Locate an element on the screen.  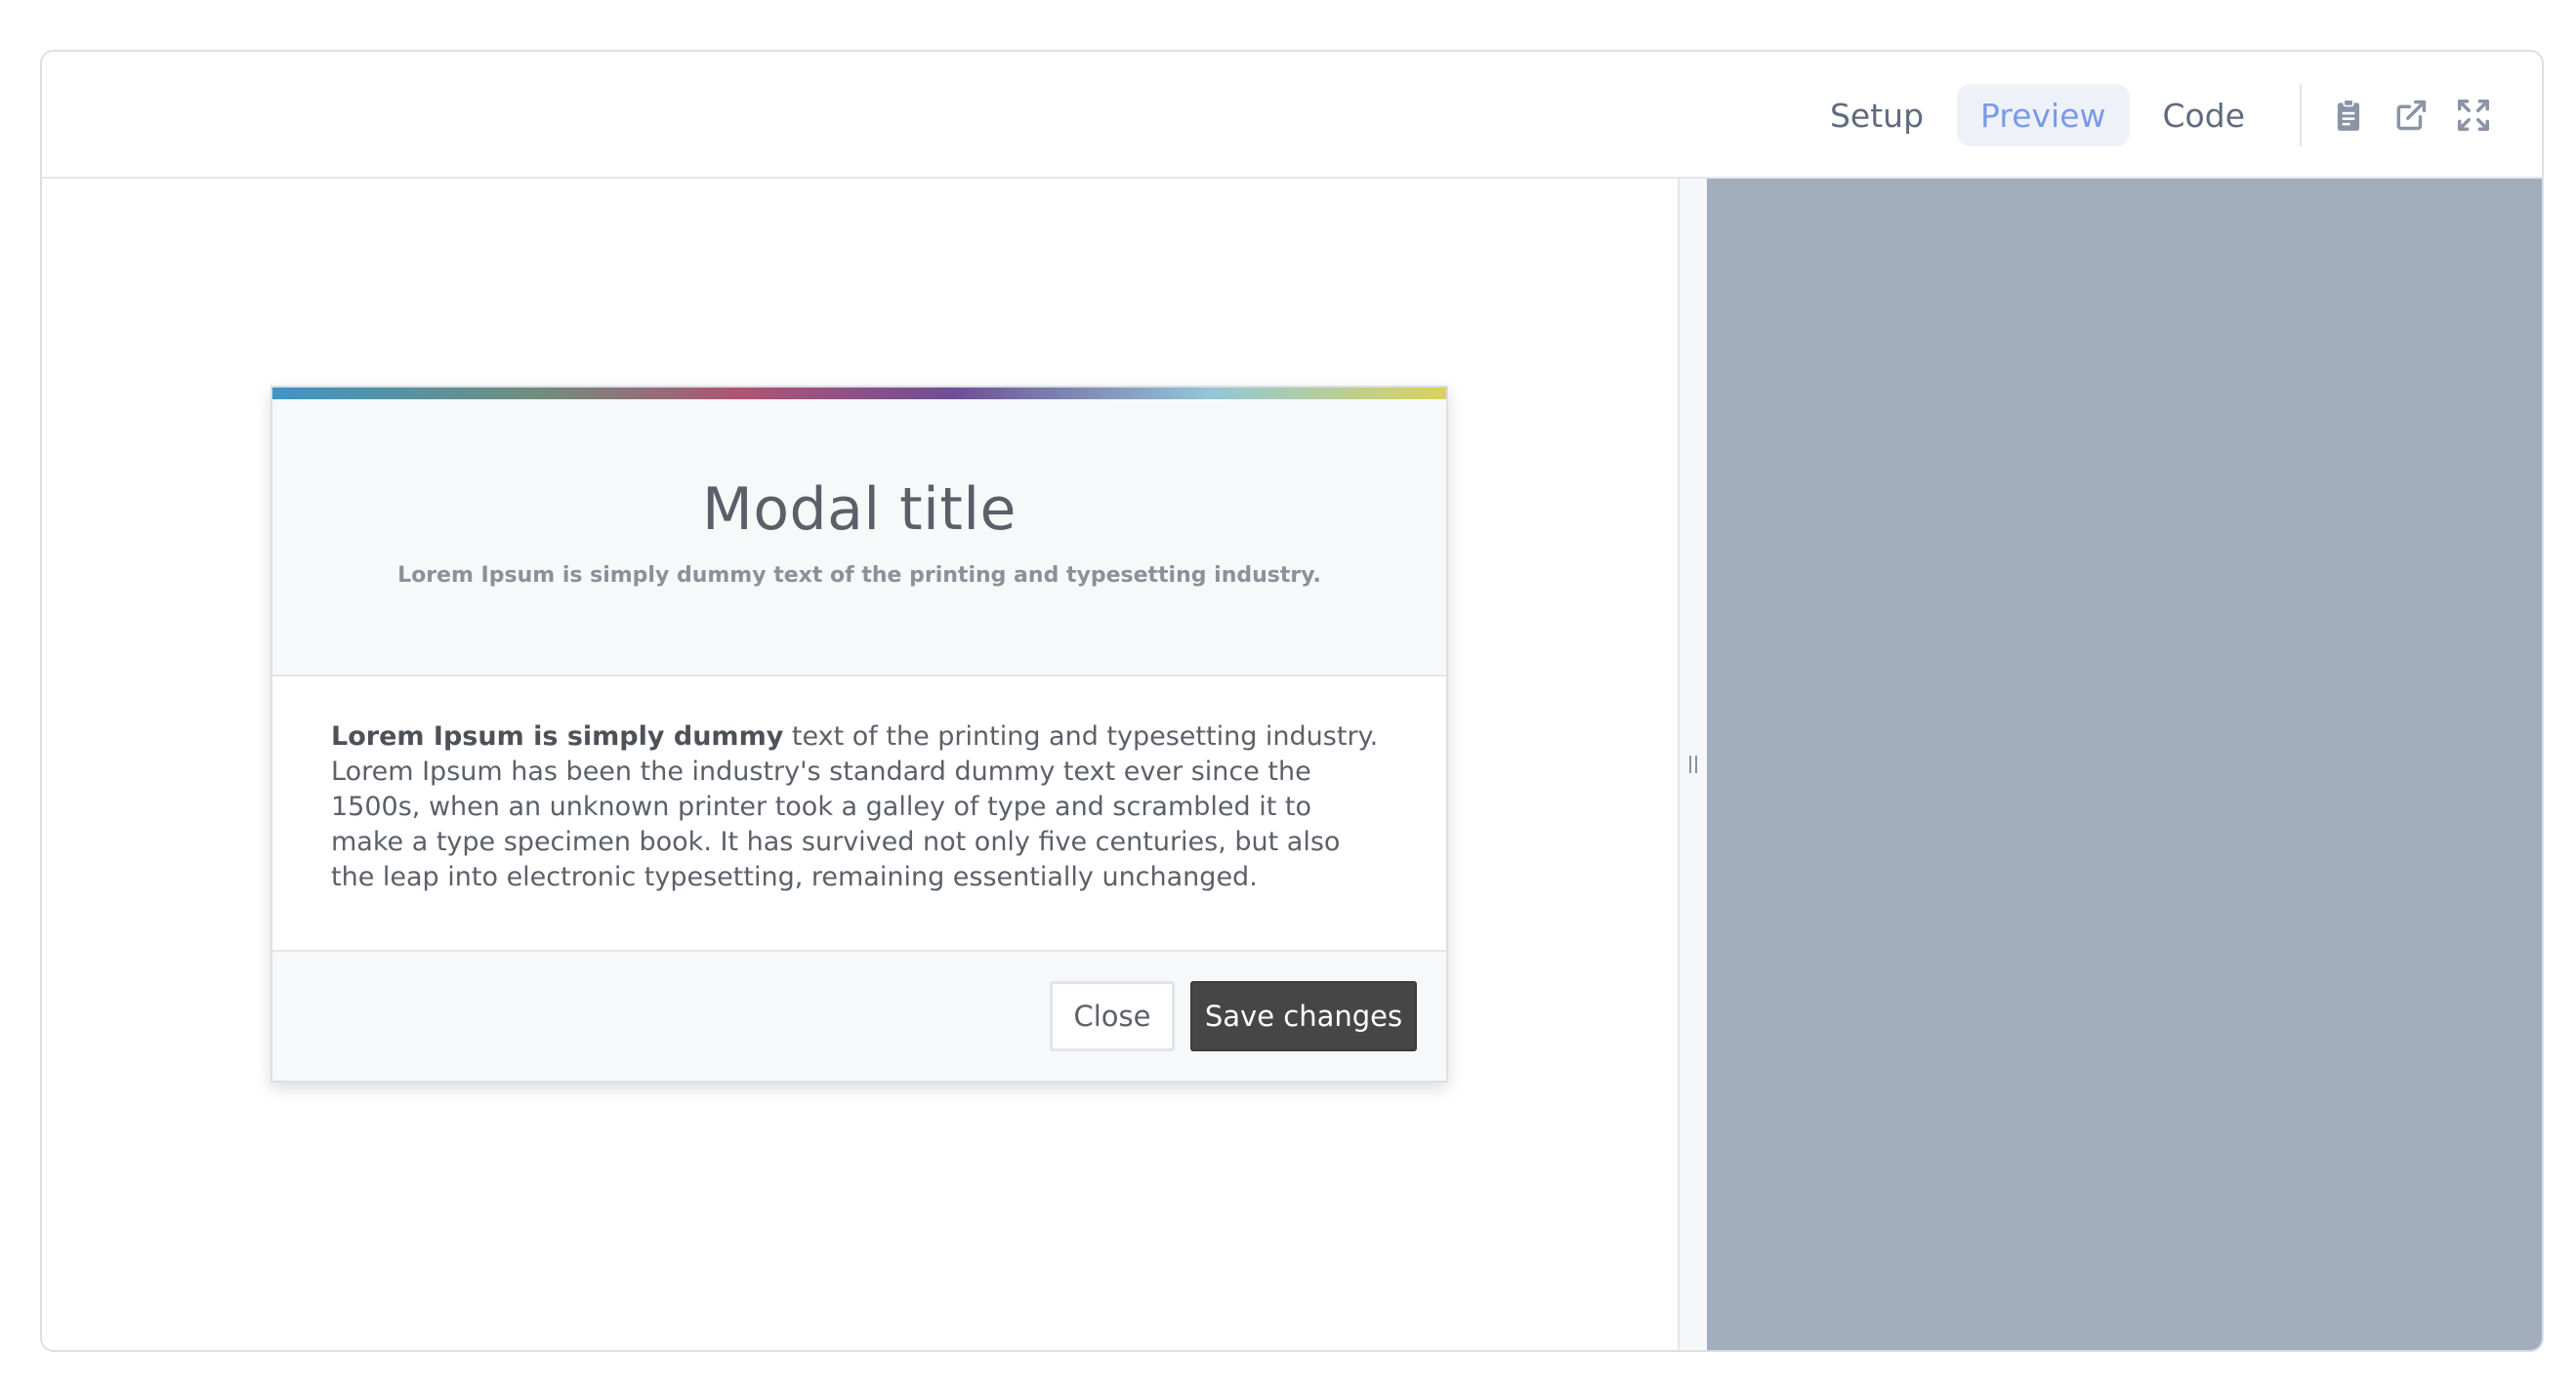
external-link-icon is located at coordinates (2411, 115).